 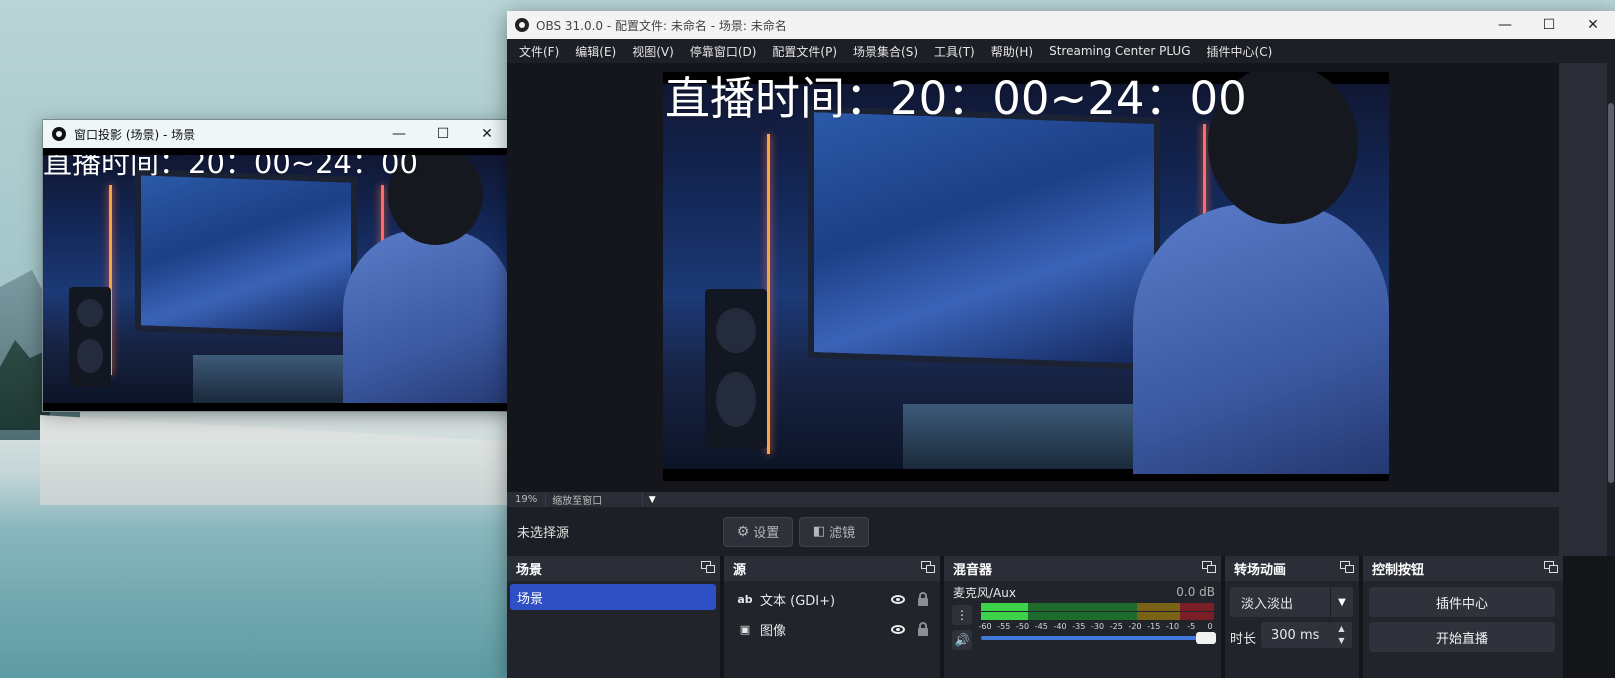 What do you see at coordinates (1119, 51) in the screenshot?
I see `menu-streaming-center: Streaming Center PLUG` at bounding box center [1119, 51].